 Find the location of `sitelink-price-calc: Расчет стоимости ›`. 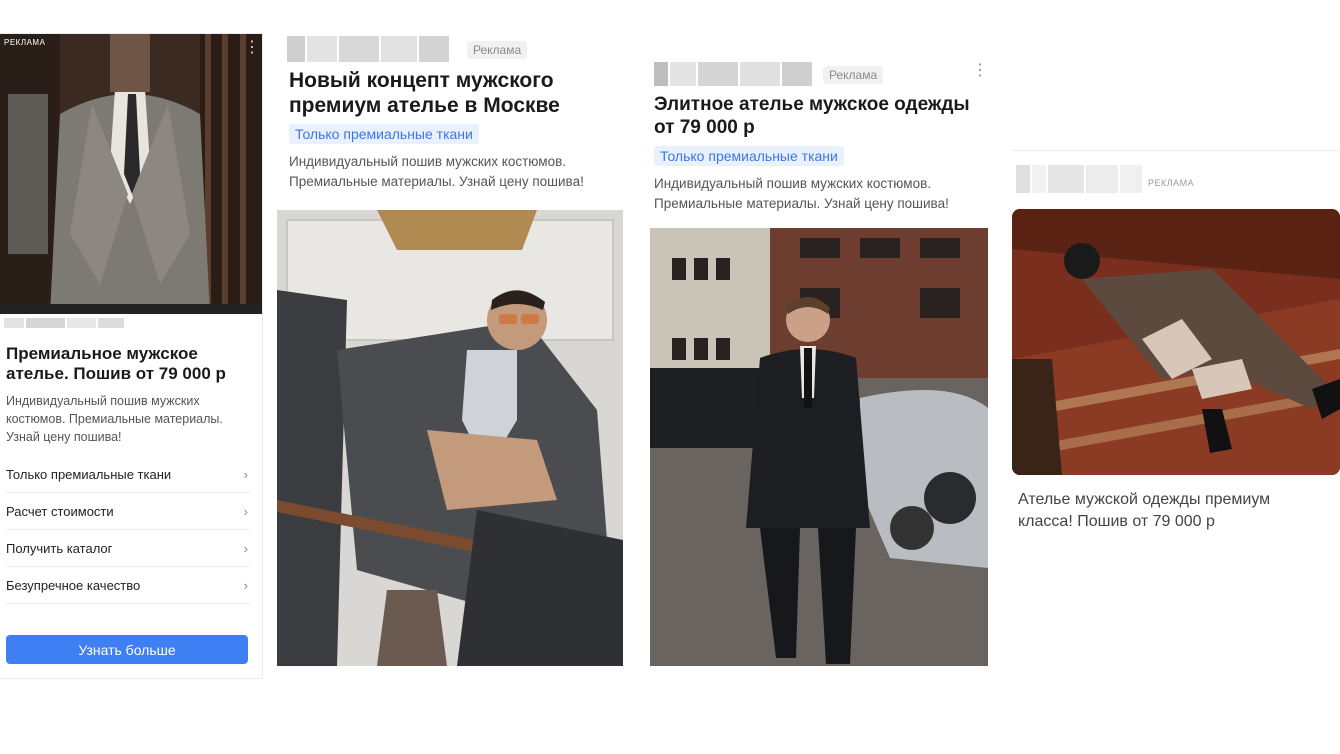

sitelink-price-calc: Расчет стоимости › is located at coordinates (128, 511).